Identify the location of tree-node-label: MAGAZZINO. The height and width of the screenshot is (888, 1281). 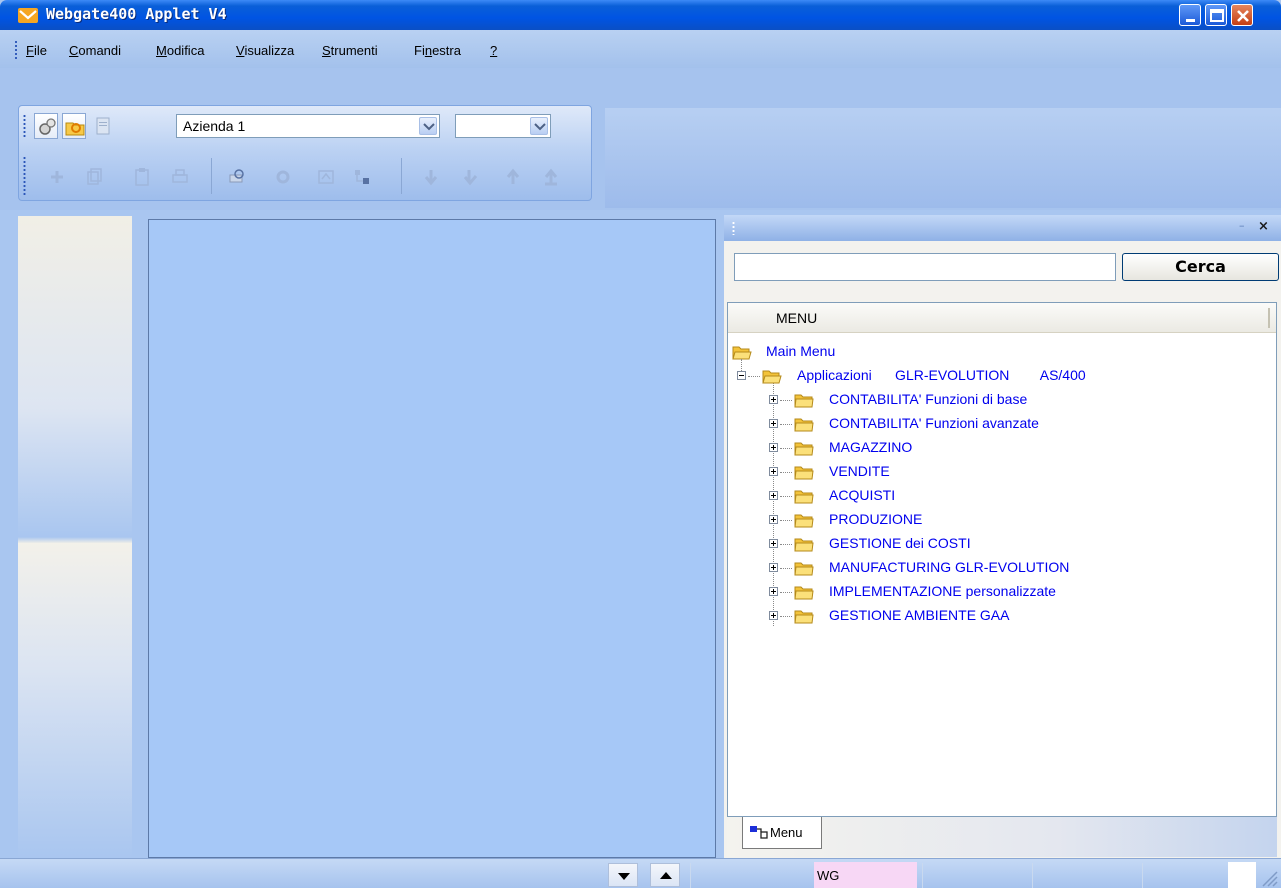
(871, 447).